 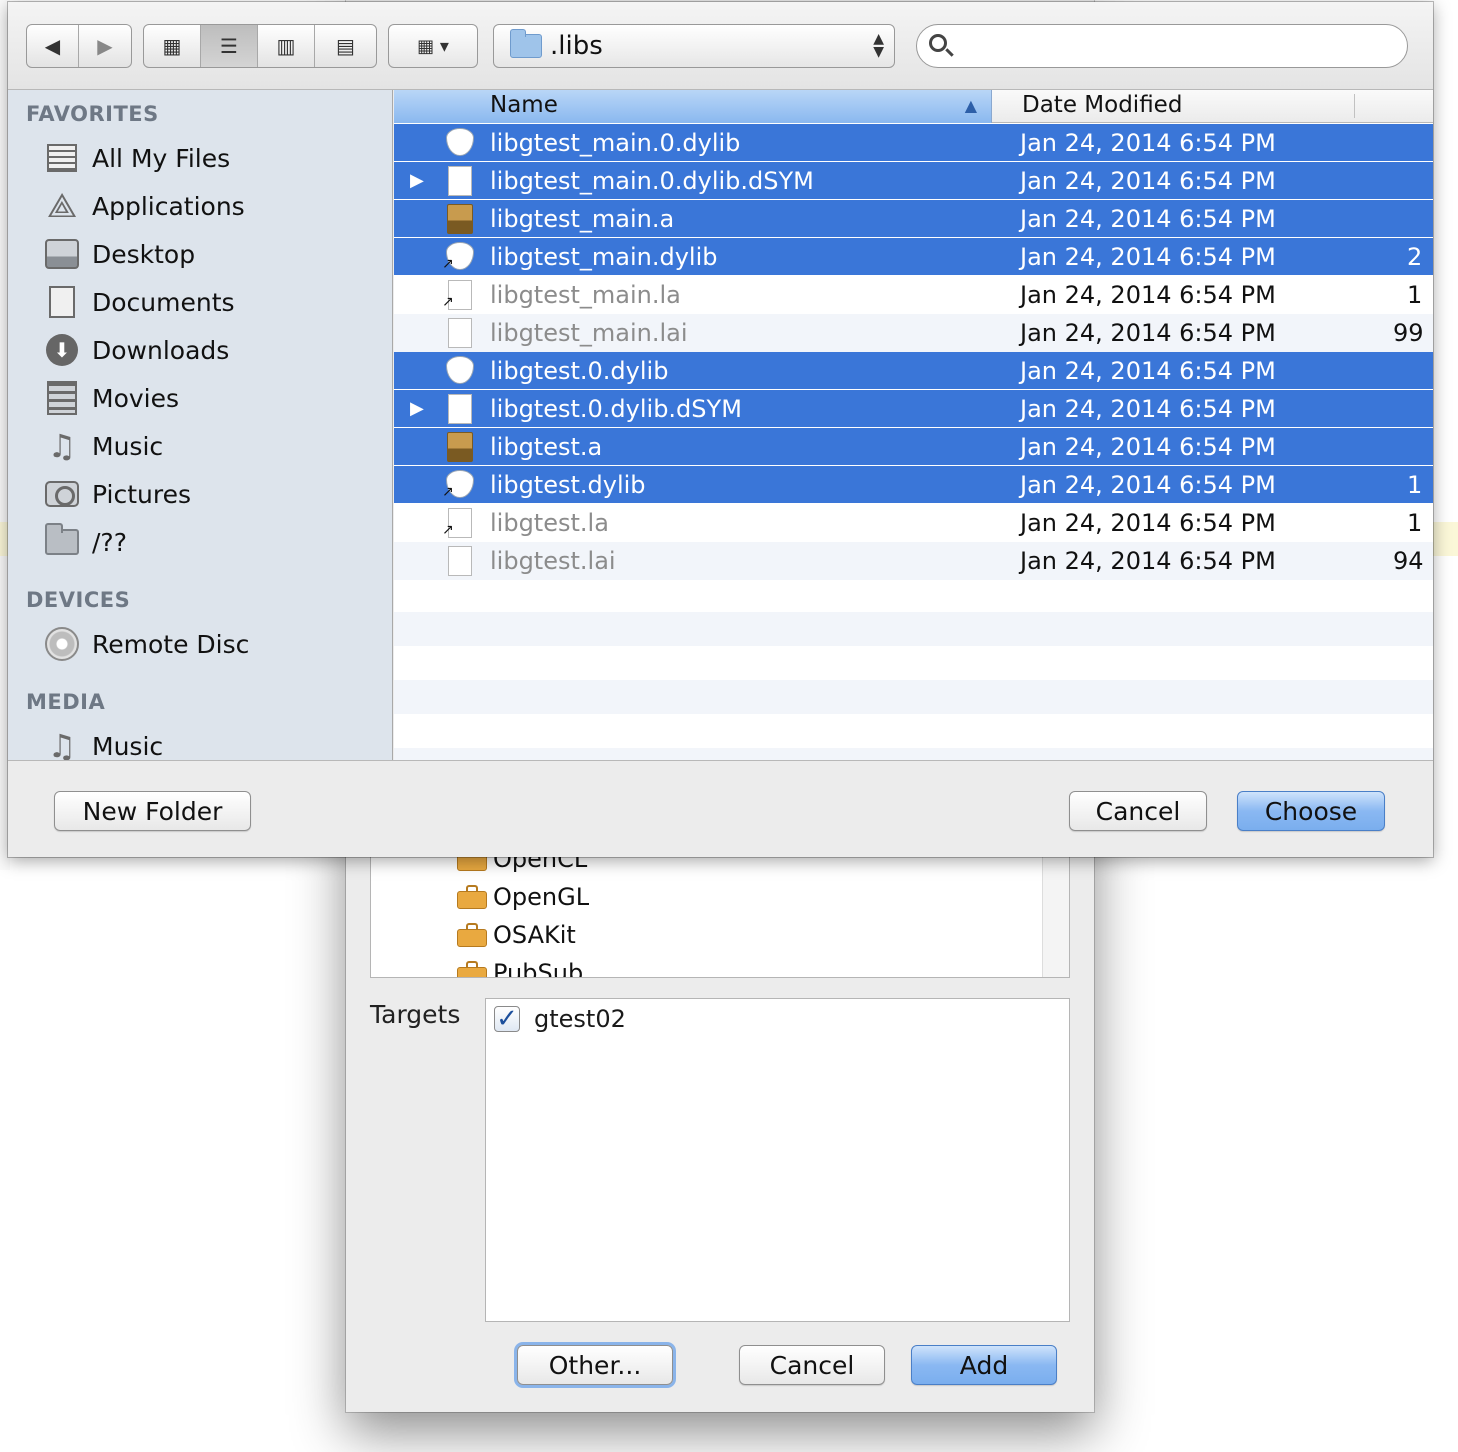 What do you see at coordinates (62, 446) in the screenshot?
I see `music-icon: ♫` at bounding box center [62, 446].